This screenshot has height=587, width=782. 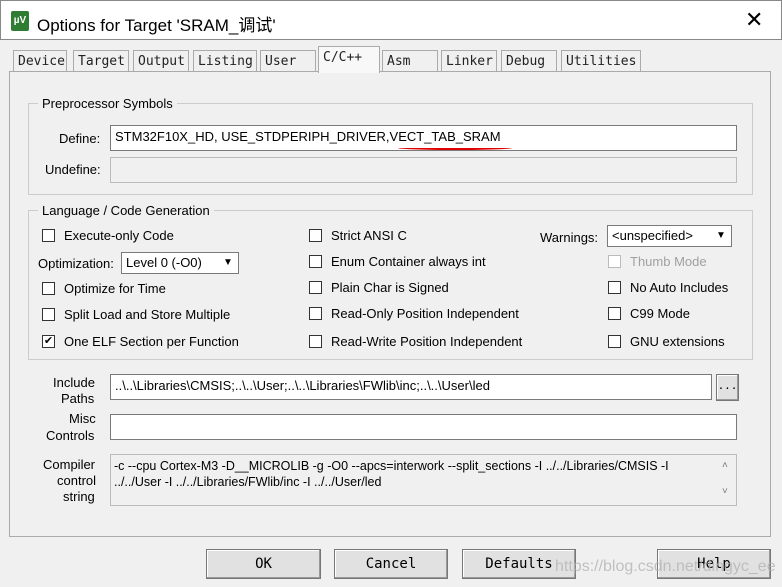 What do you see at coordinates (76, 263) in the screenshot?
I see `optimization-label: Optimization:` at bounding box center [76, 263].